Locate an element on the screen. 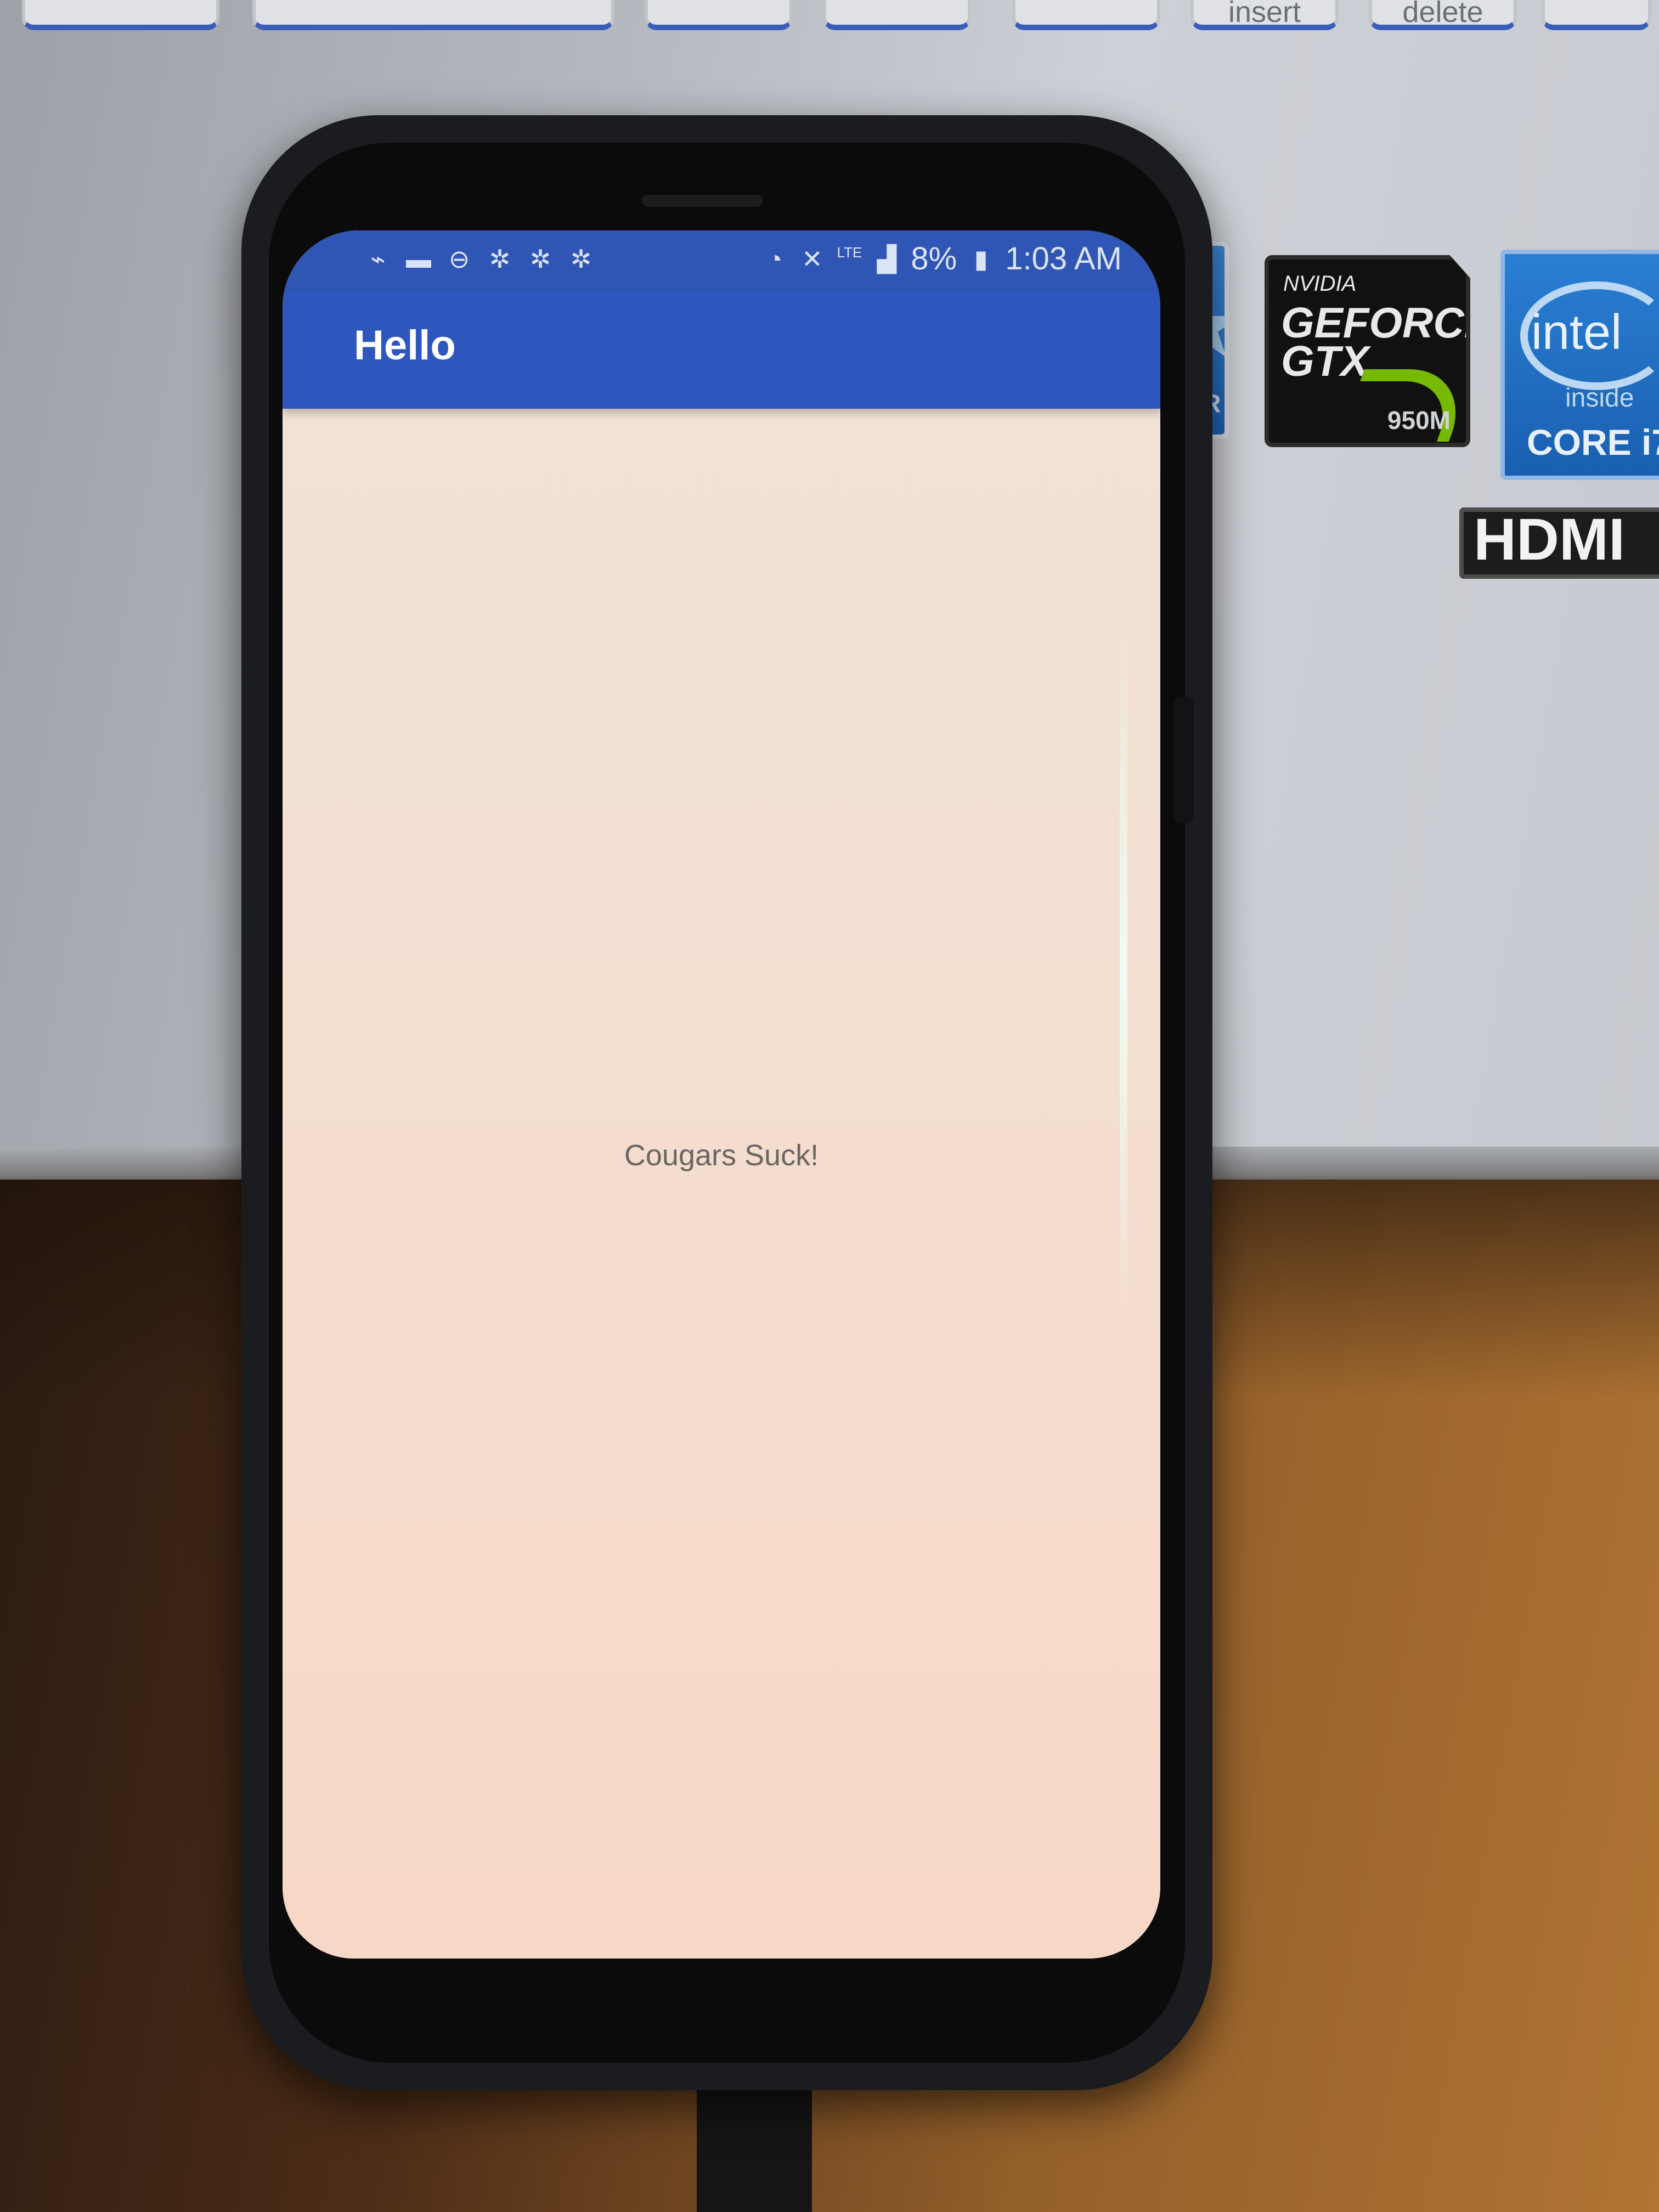 This screenshot has width=1659, height=2212. clock: 1:03 AM is located at coordinates (1063, 258).